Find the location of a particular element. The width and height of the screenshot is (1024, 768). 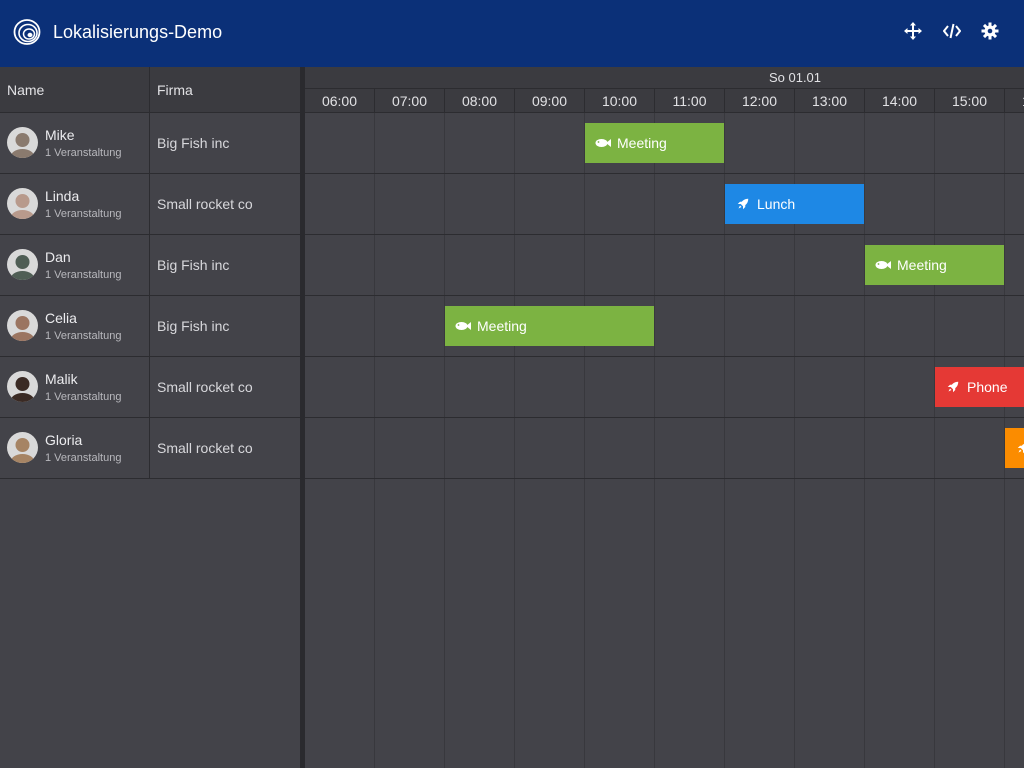

code-button is located at coordinates (952, 33).